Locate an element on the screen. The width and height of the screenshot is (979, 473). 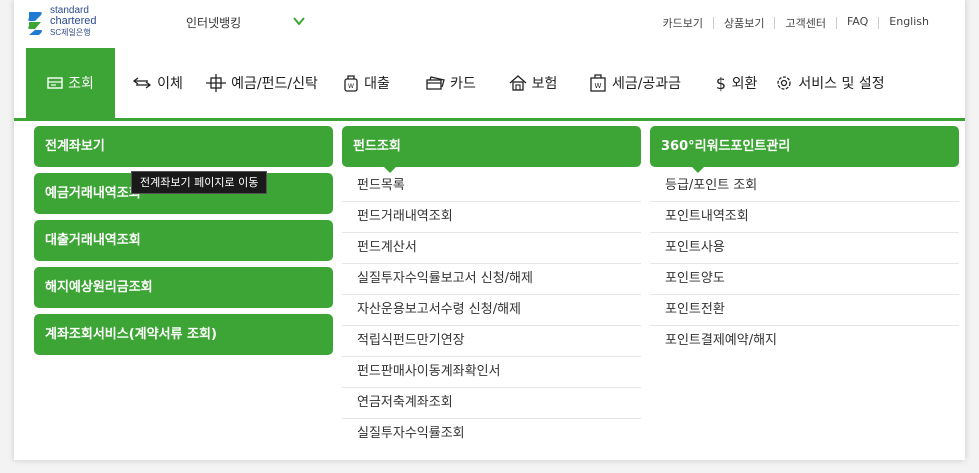
nav-item-loan: W 대출 is located at coordinates (366, 83).